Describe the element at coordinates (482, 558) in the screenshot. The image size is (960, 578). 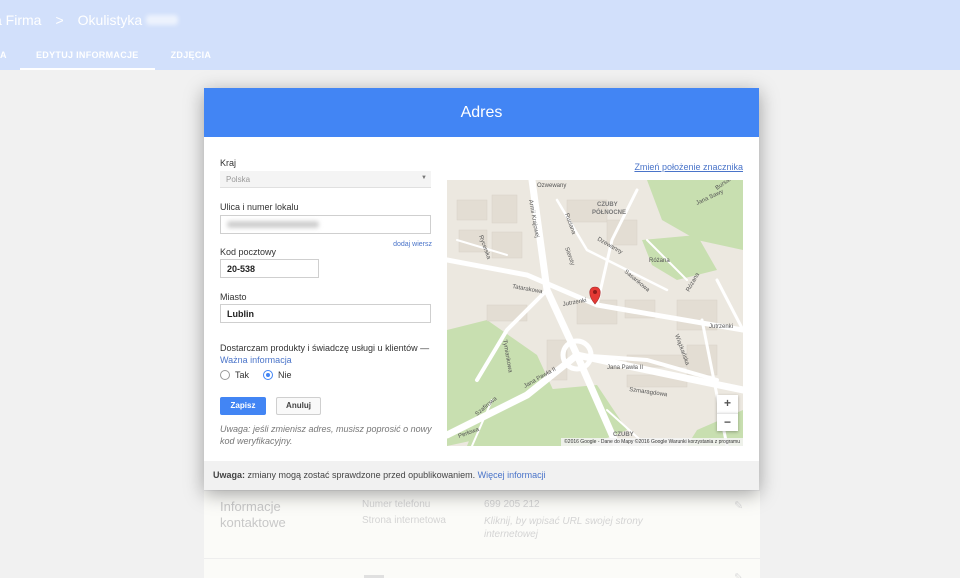
I see `divider` at that location.